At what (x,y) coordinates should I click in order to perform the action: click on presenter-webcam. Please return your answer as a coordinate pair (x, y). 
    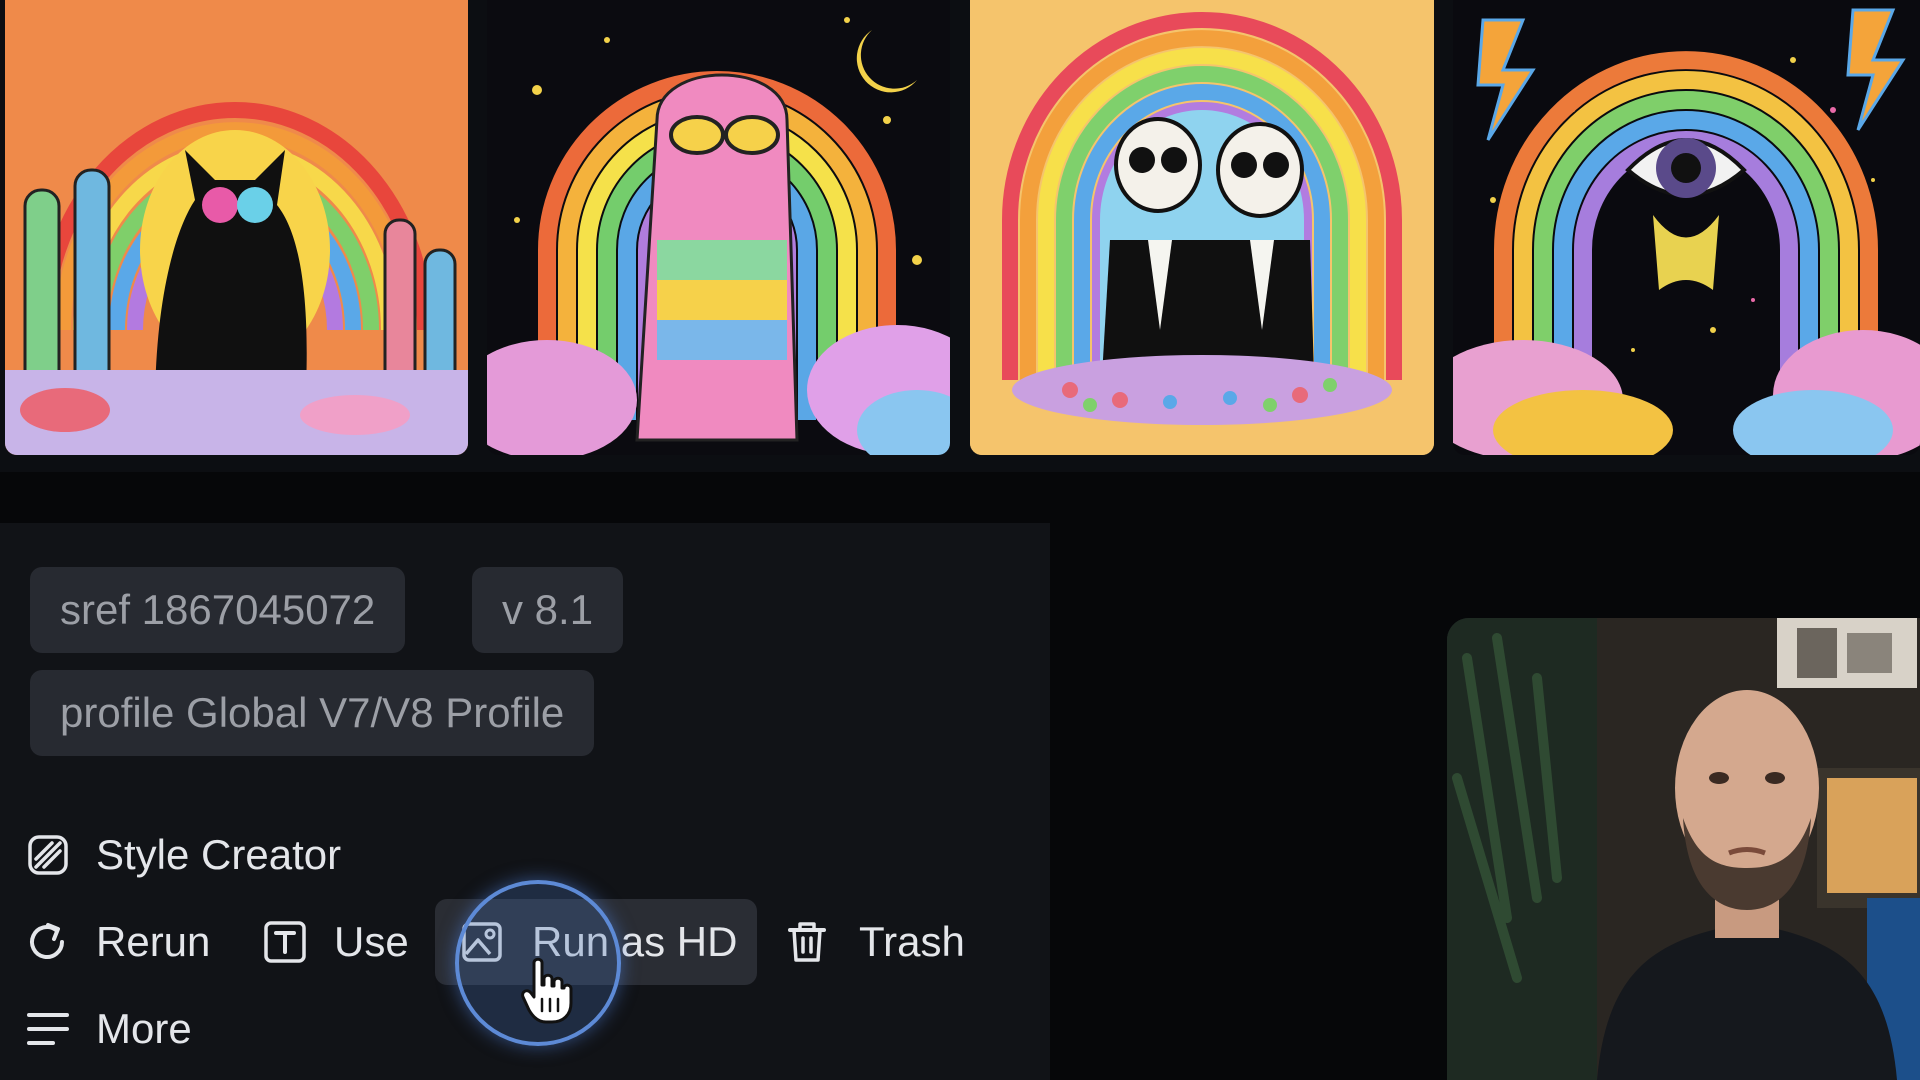
    Looking at the image, I should click on (1683, 849).